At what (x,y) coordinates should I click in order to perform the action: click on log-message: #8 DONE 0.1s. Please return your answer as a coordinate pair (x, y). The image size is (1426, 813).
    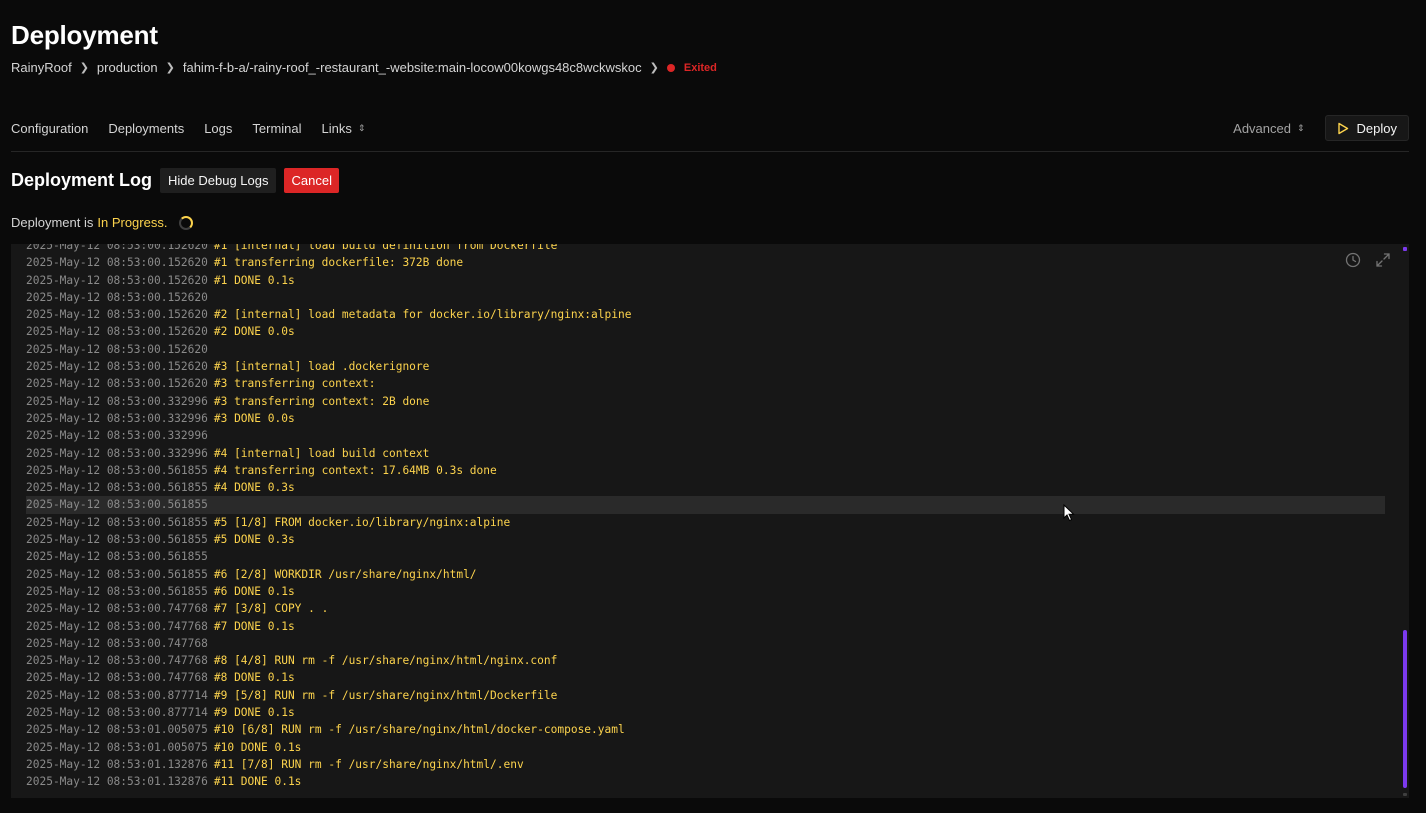
    Looking at the image, I should click on (254, 678).